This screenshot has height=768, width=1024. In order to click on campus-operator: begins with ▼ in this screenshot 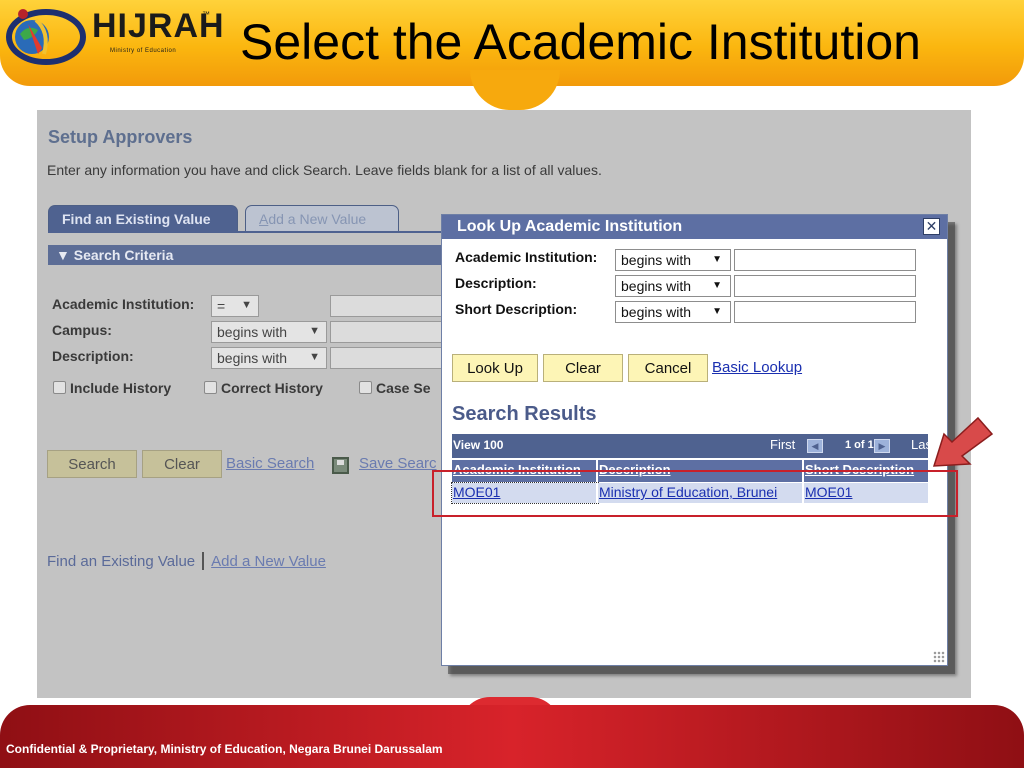, I will do `click(269, 332)`.